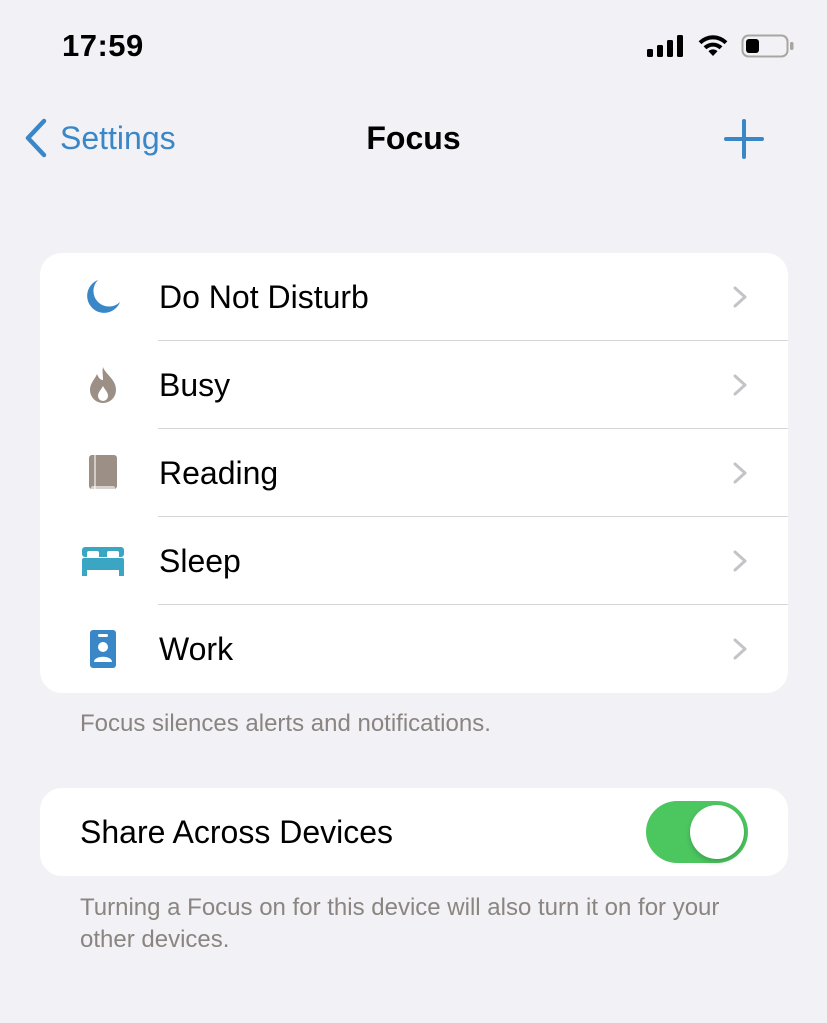  What do you see at coordinates (414, 832) in the screenshot?
I see `share-across-devices-row: Share Across Devices` at bounding box center [414, 832].